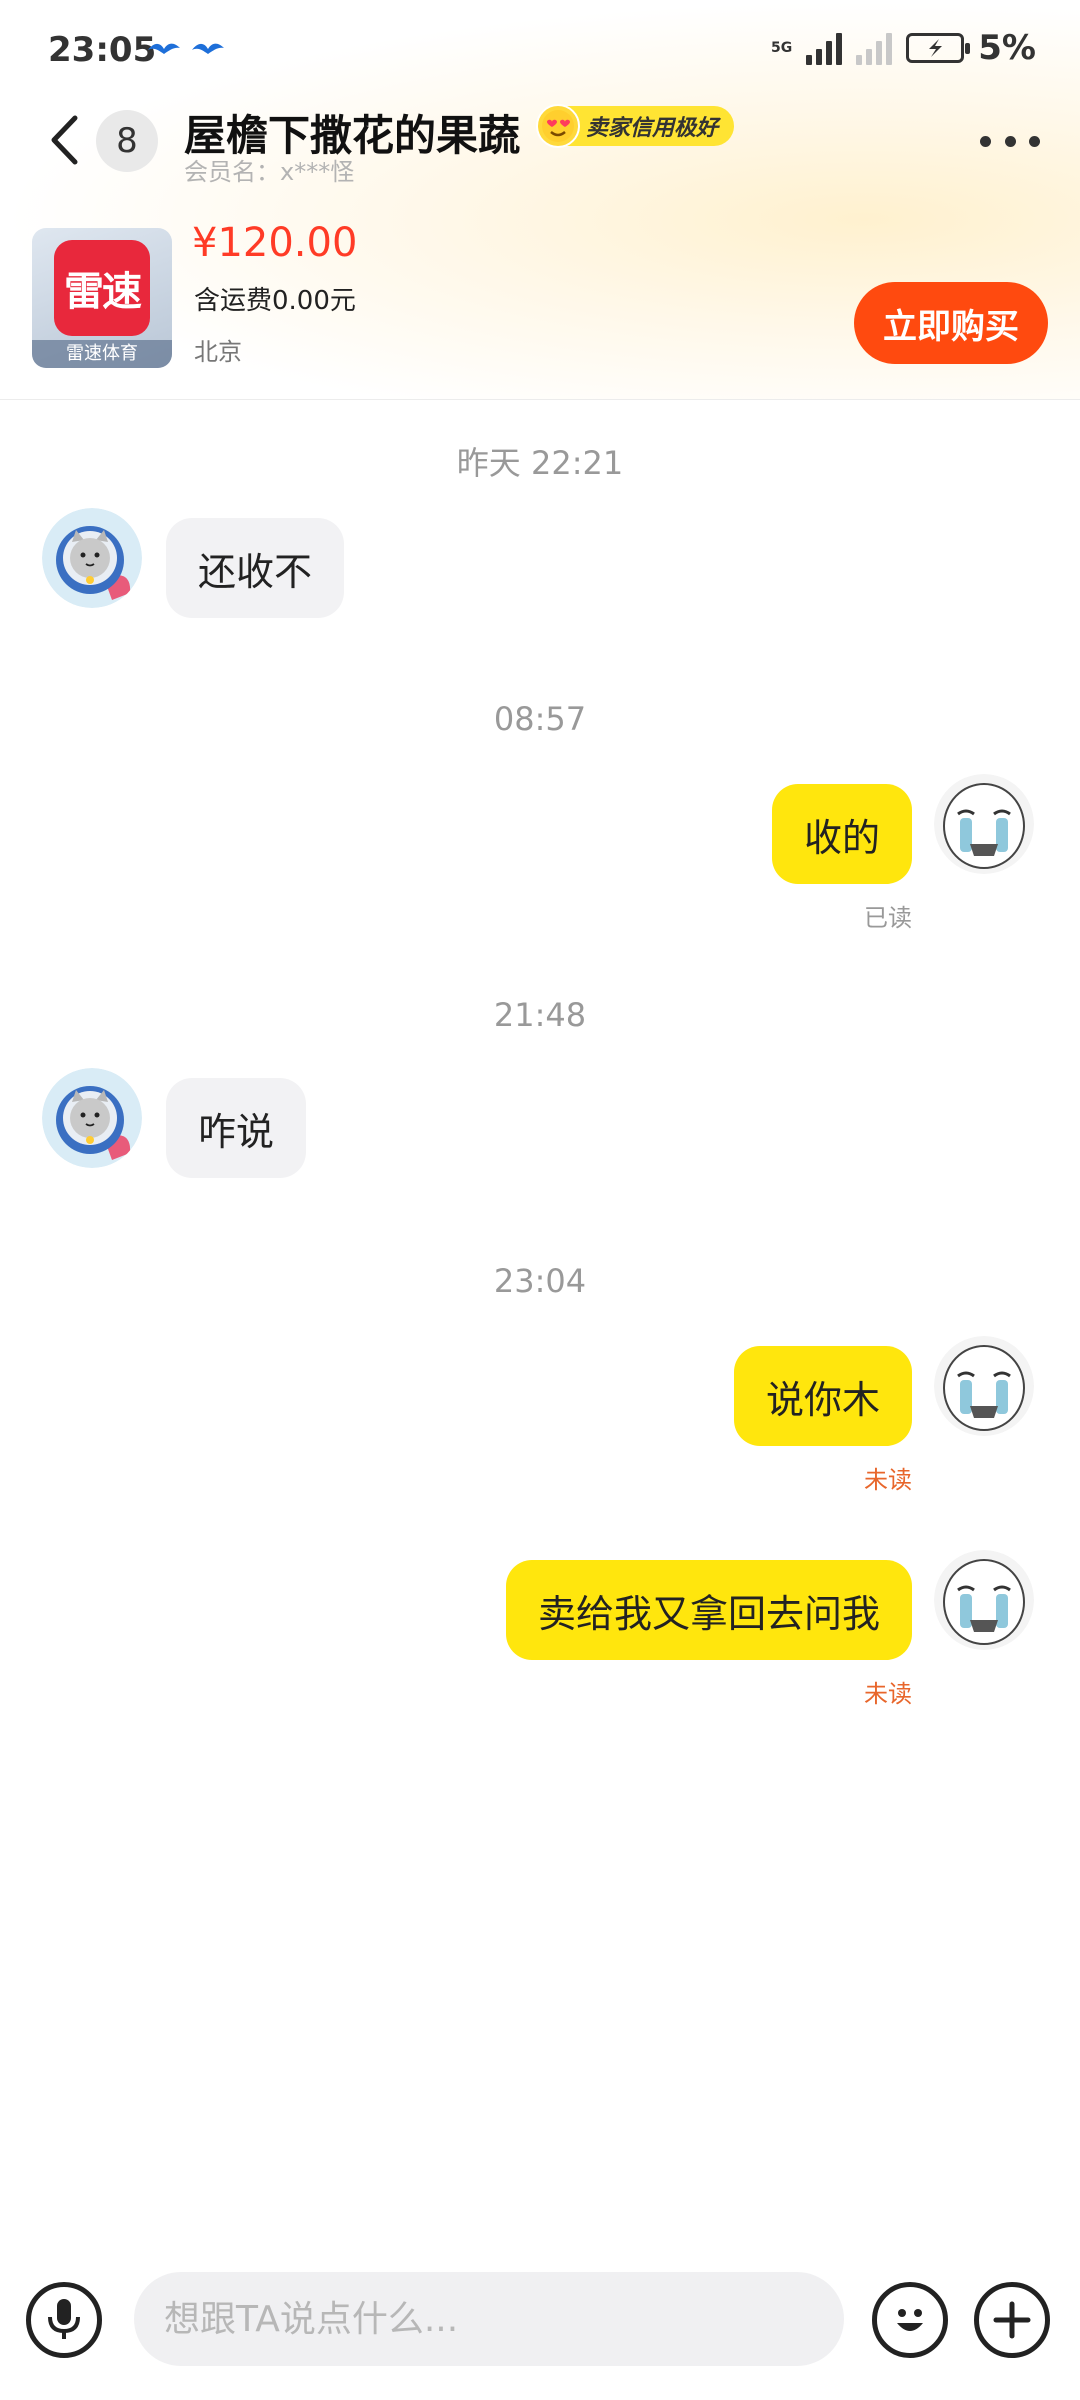 The width and height of the screenshot is (1080, 2400). What do you see at coordinates (236, 1128) in the screenshot?
I see `incoming-message-bubble: 咋说` at bounding box center [236, 1128].